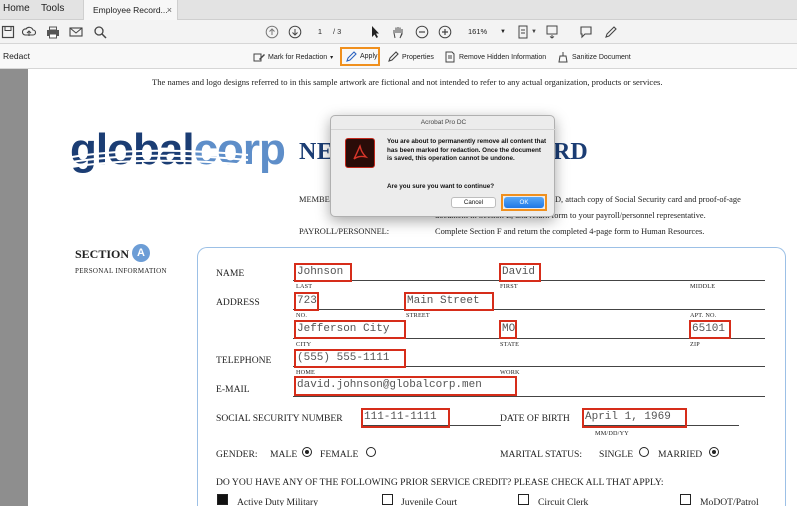 The image size is (797, 506). What do you see at coordinates (323, 272) in the screenshot?
I see `redaction-last-name: Johnson` at bounding box center [323, 272].